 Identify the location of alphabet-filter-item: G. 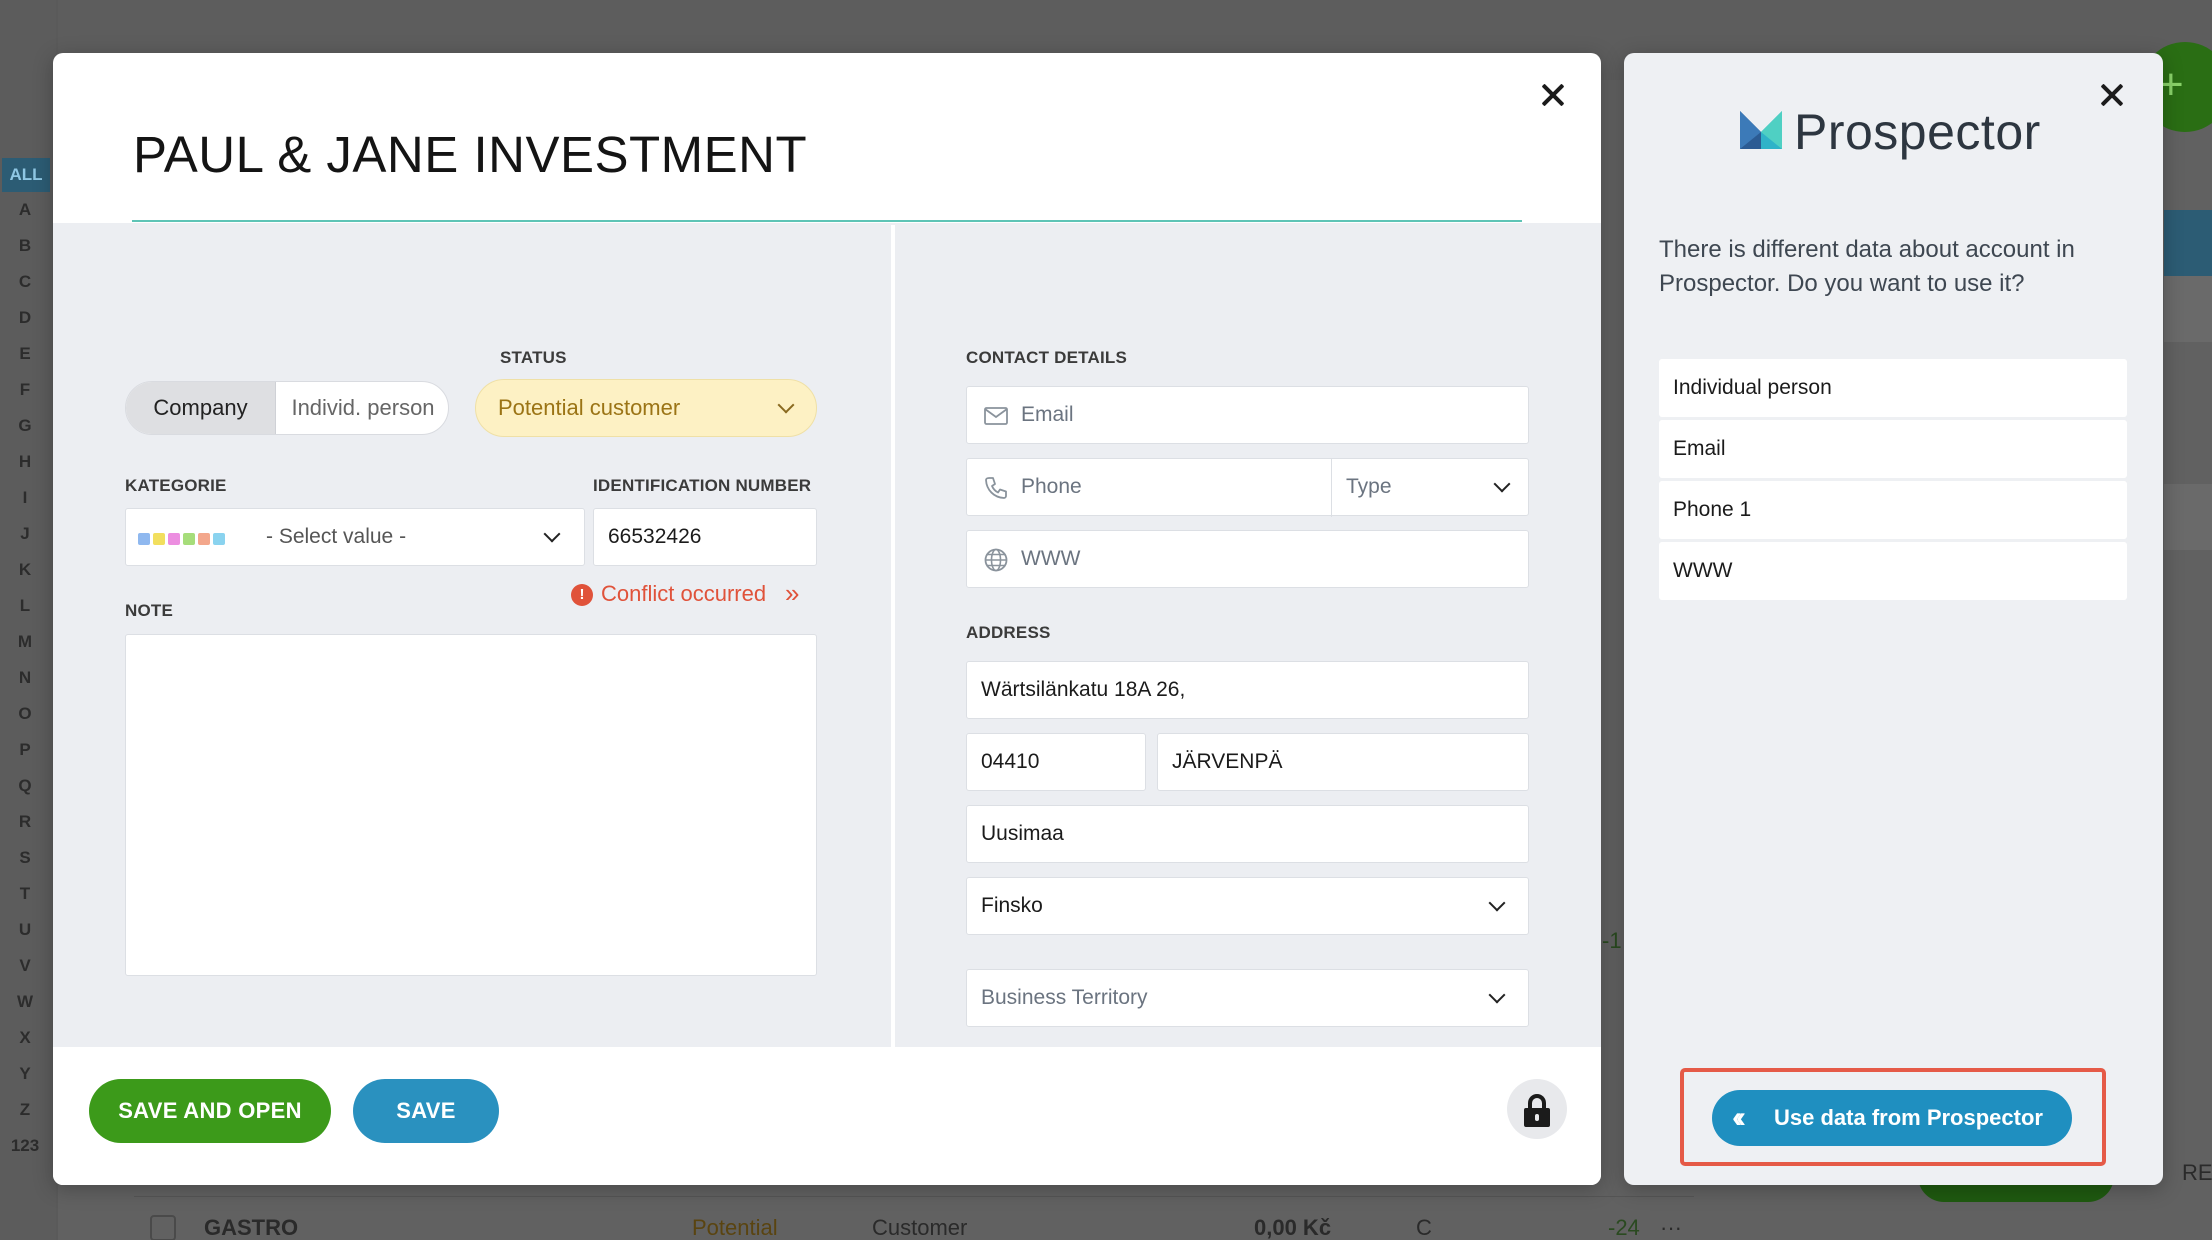
(25, 426).